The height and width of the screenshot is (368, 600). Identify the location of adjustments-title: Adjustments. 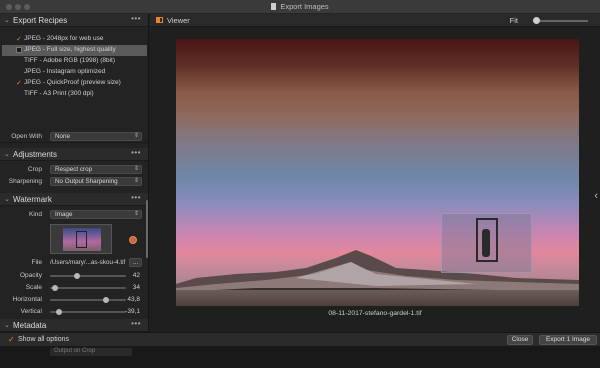
(35, 154).